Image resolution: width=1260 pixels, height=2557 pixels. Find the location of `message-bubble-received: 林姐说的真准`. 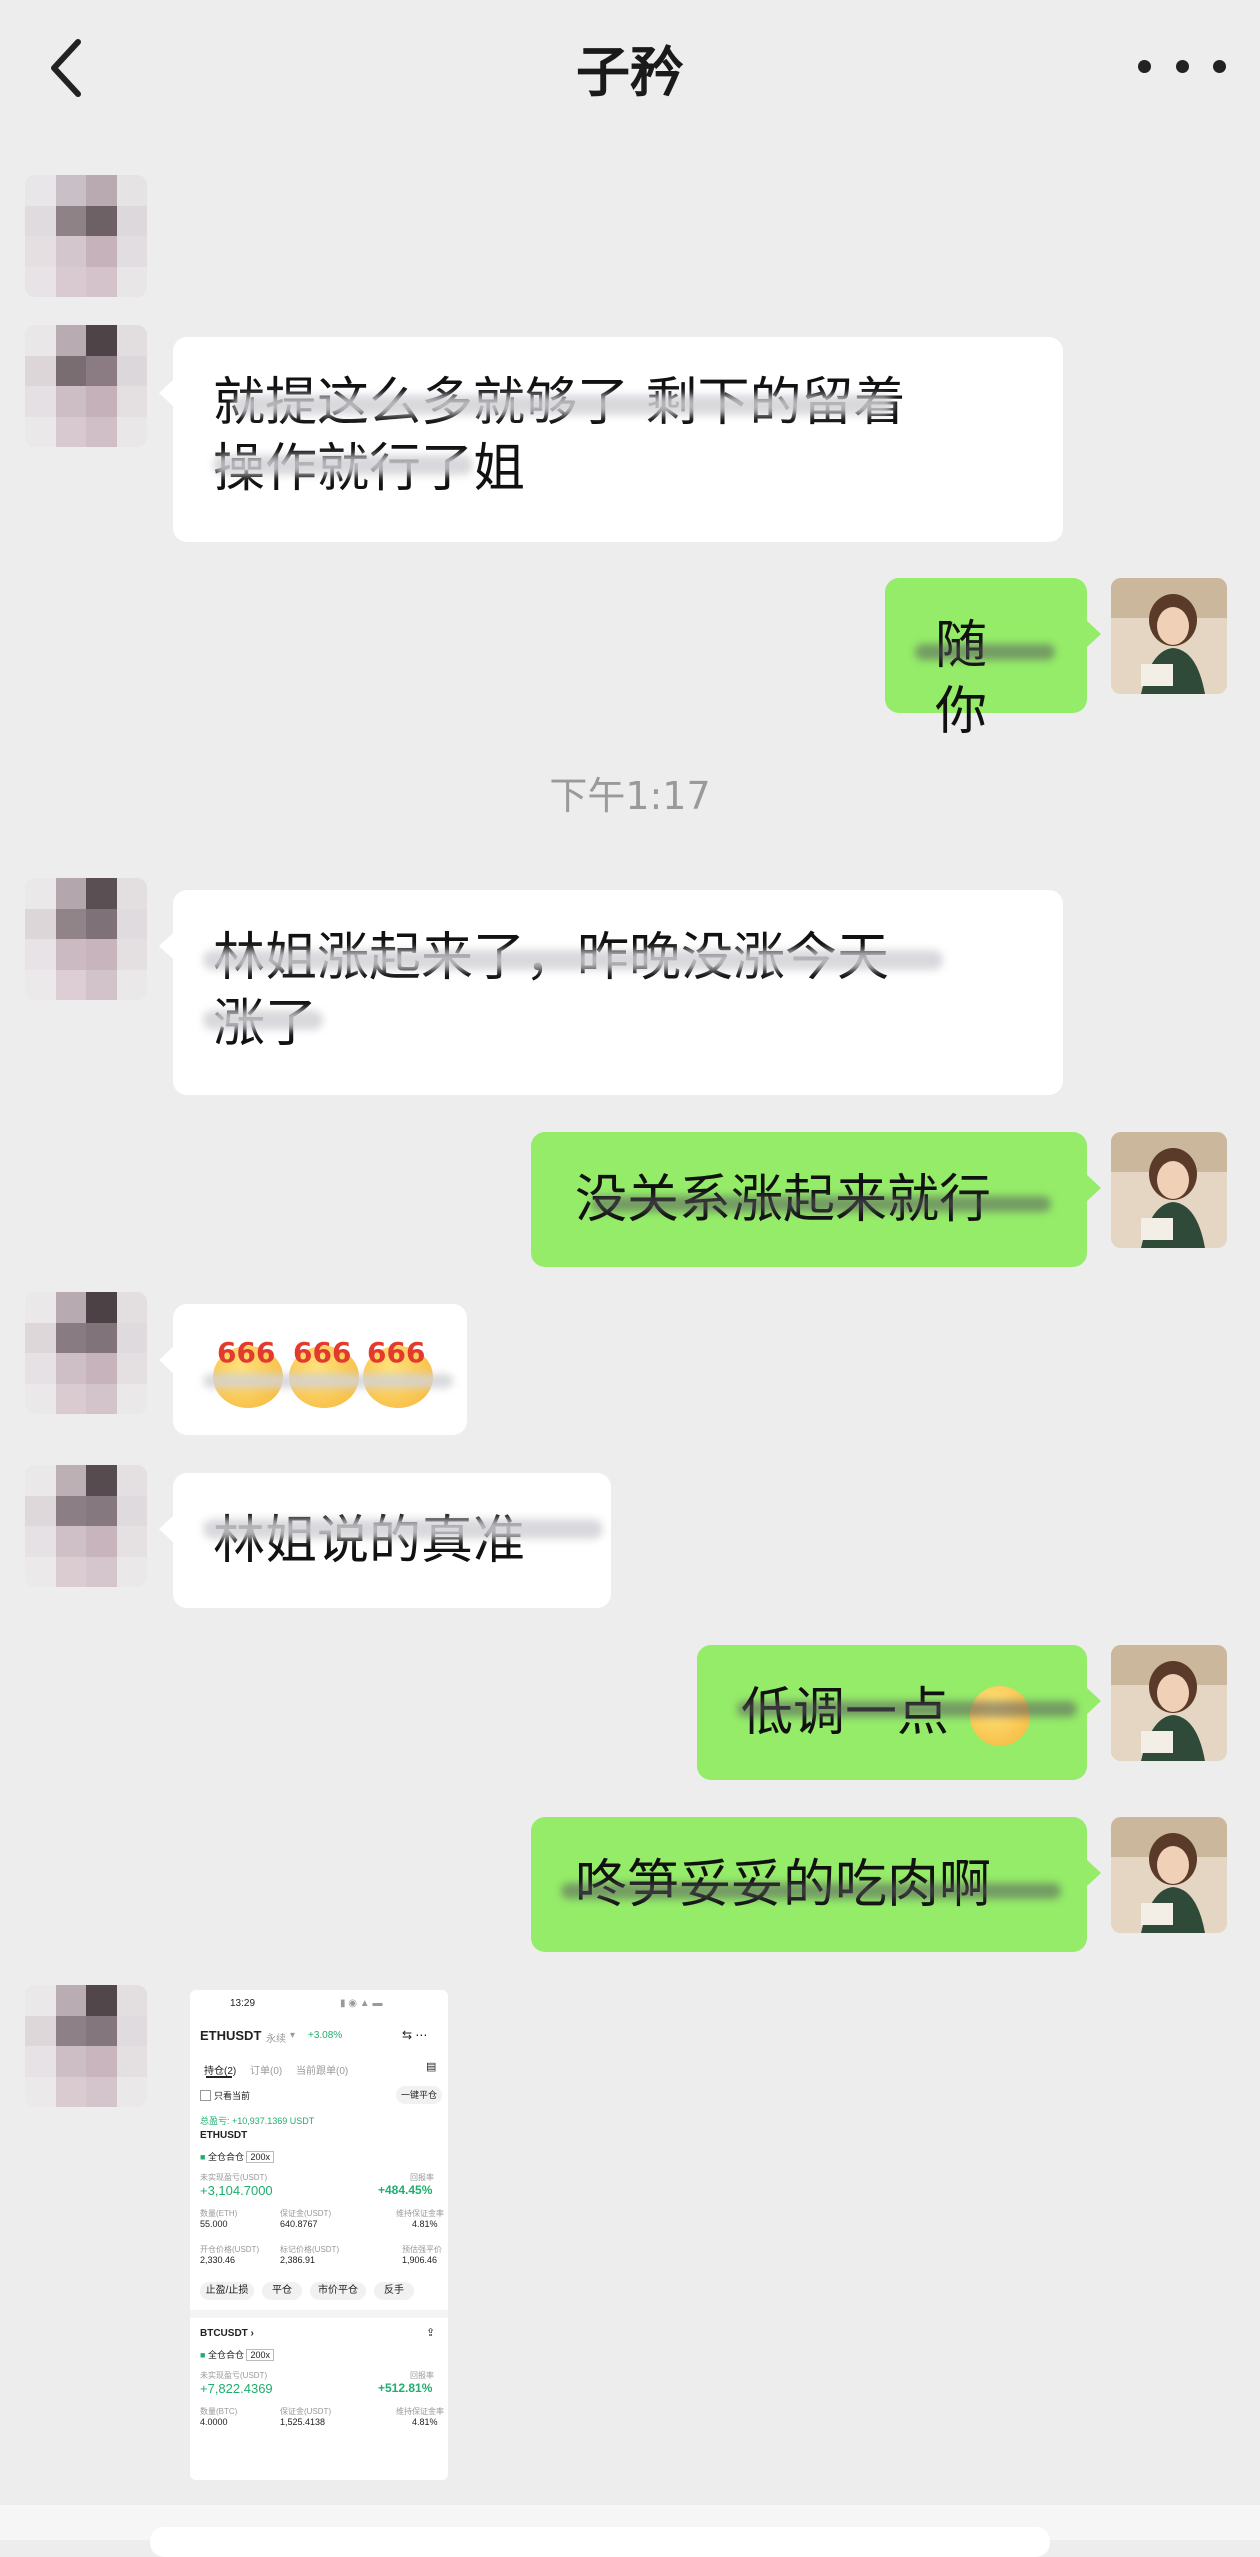

message-bubble-received: 林姐说的真准 is located at coordinates (385, 1540).